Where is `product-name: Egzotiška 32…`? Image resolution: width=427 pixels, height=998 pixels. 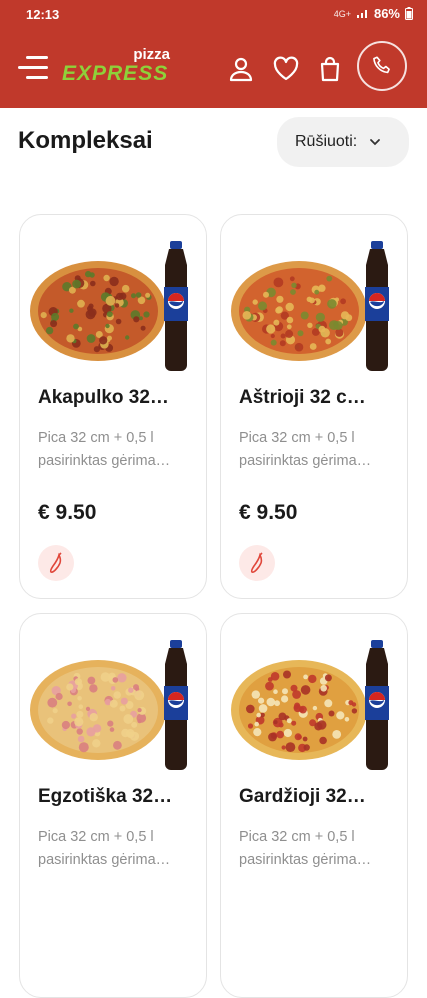
product-name: Egzotiška 32… is located at coordinates (105, 796).